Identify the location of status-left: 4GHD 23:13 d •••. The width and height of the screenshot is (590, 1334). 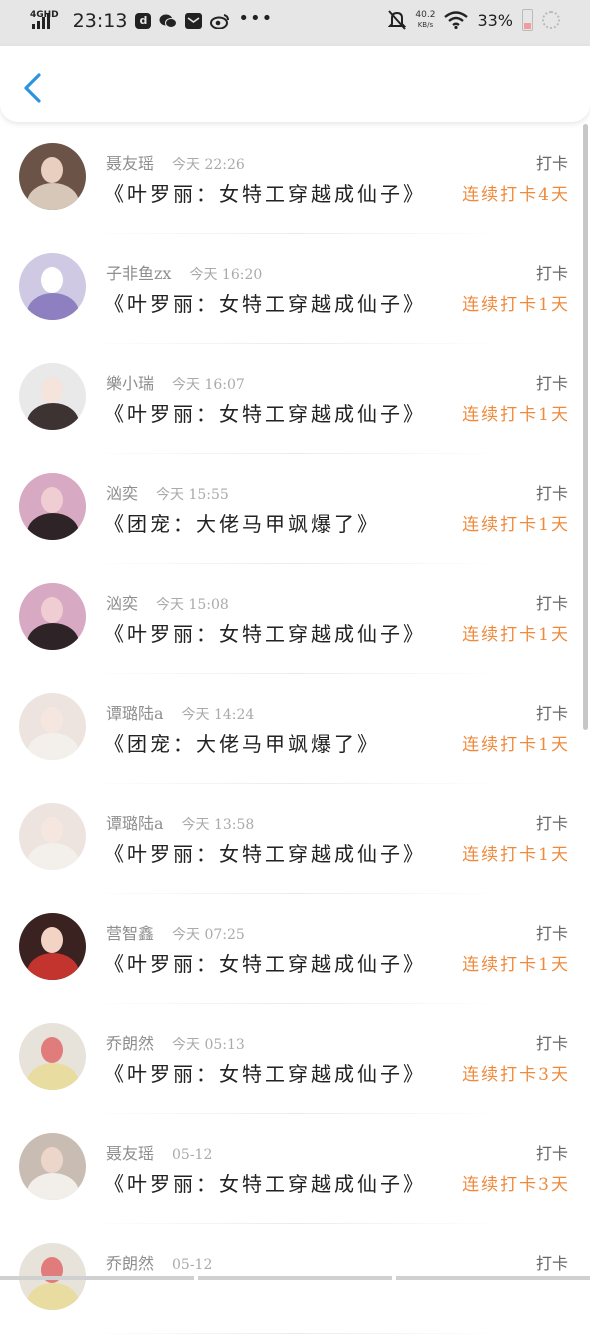
(151, 20).